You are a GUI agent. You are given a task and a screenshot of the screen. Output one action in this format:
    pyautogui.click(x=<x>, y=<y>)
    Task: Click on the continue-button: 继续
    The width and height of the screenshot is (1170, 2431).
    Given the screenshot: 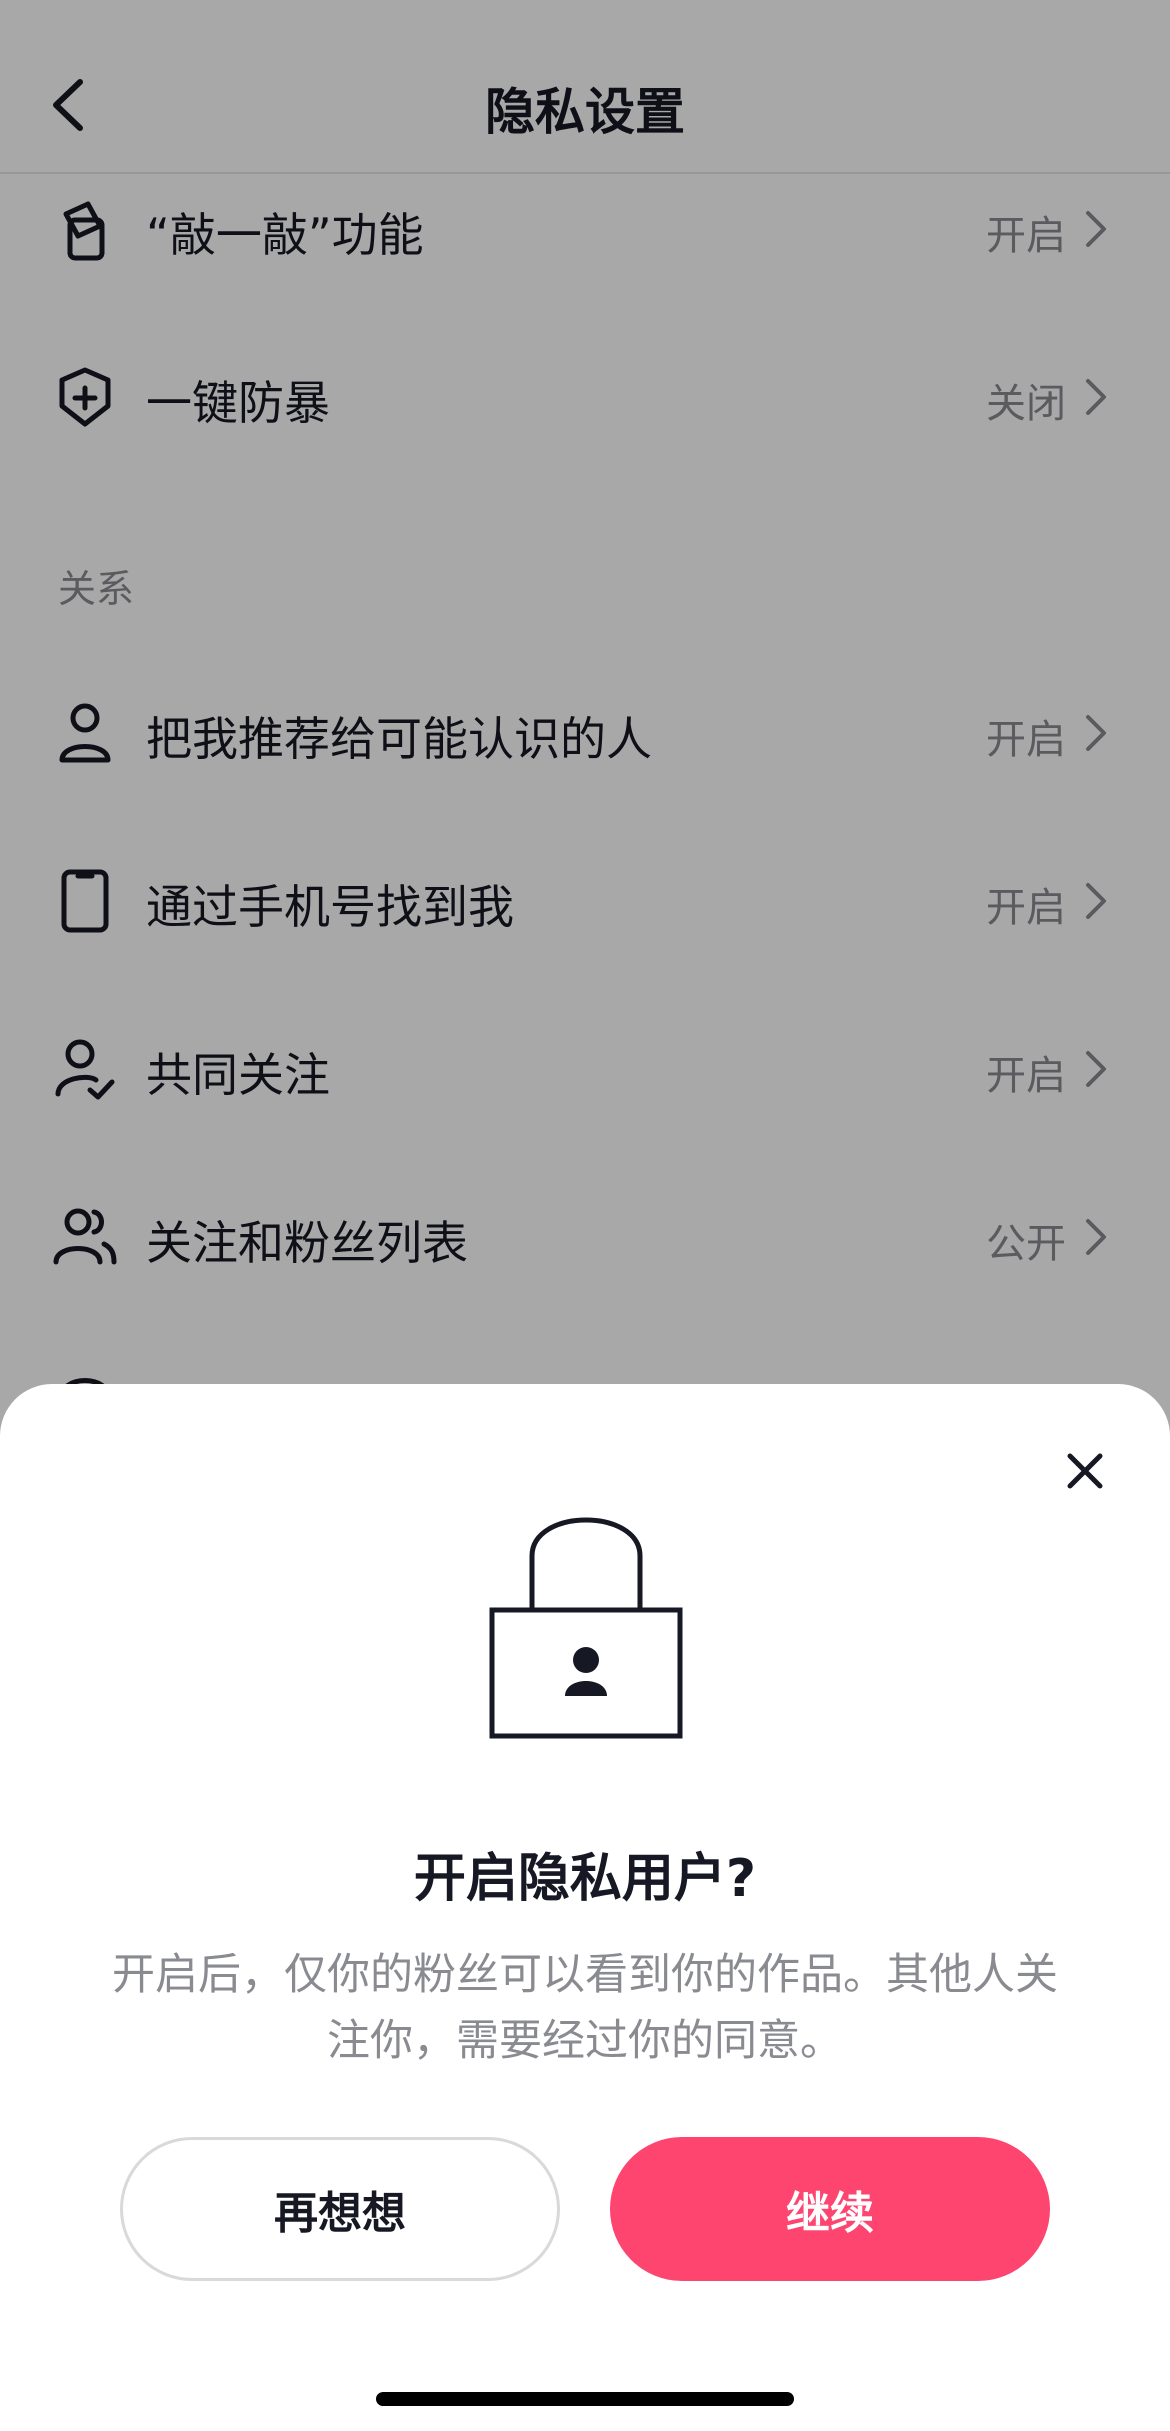 What is the action you would take?
    pyautogui.click(x=830, y=2209)
    